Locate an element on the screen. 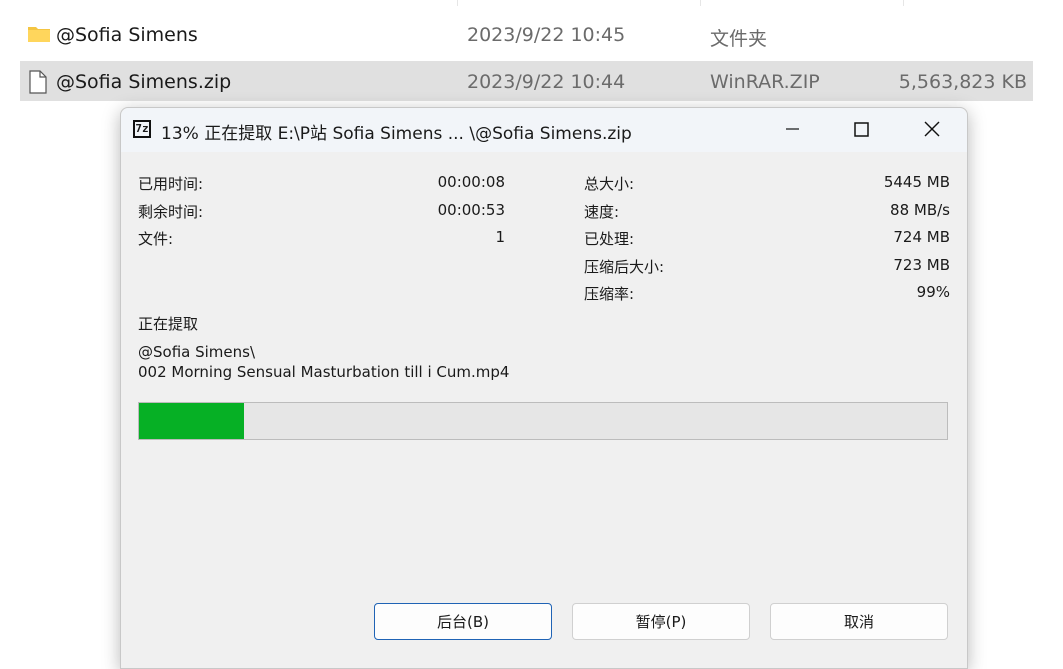 The width and height of the screenshot is (1063, 669). processed-label: 已处理: is located at coordinates (609, 239).